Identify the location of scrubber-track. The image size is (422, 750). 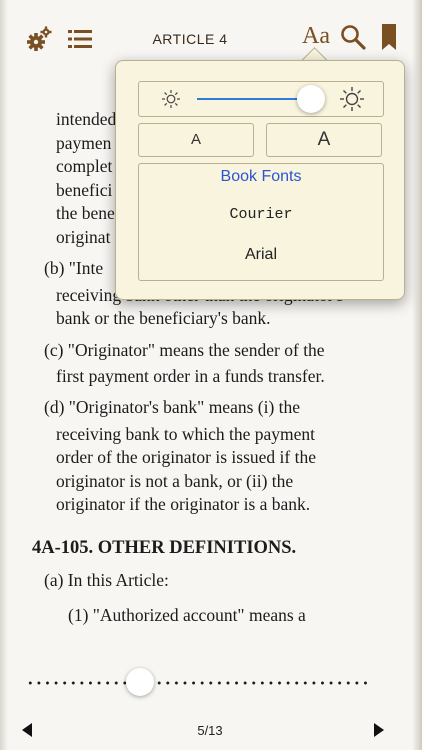
(198, 683).